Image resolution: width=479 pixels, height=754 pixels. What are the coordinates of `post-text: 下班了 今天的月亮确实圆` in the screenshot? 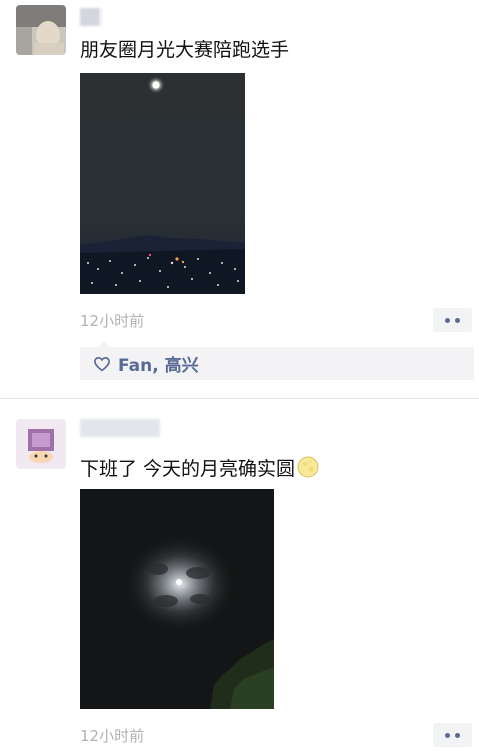 It's located at (199, 467).